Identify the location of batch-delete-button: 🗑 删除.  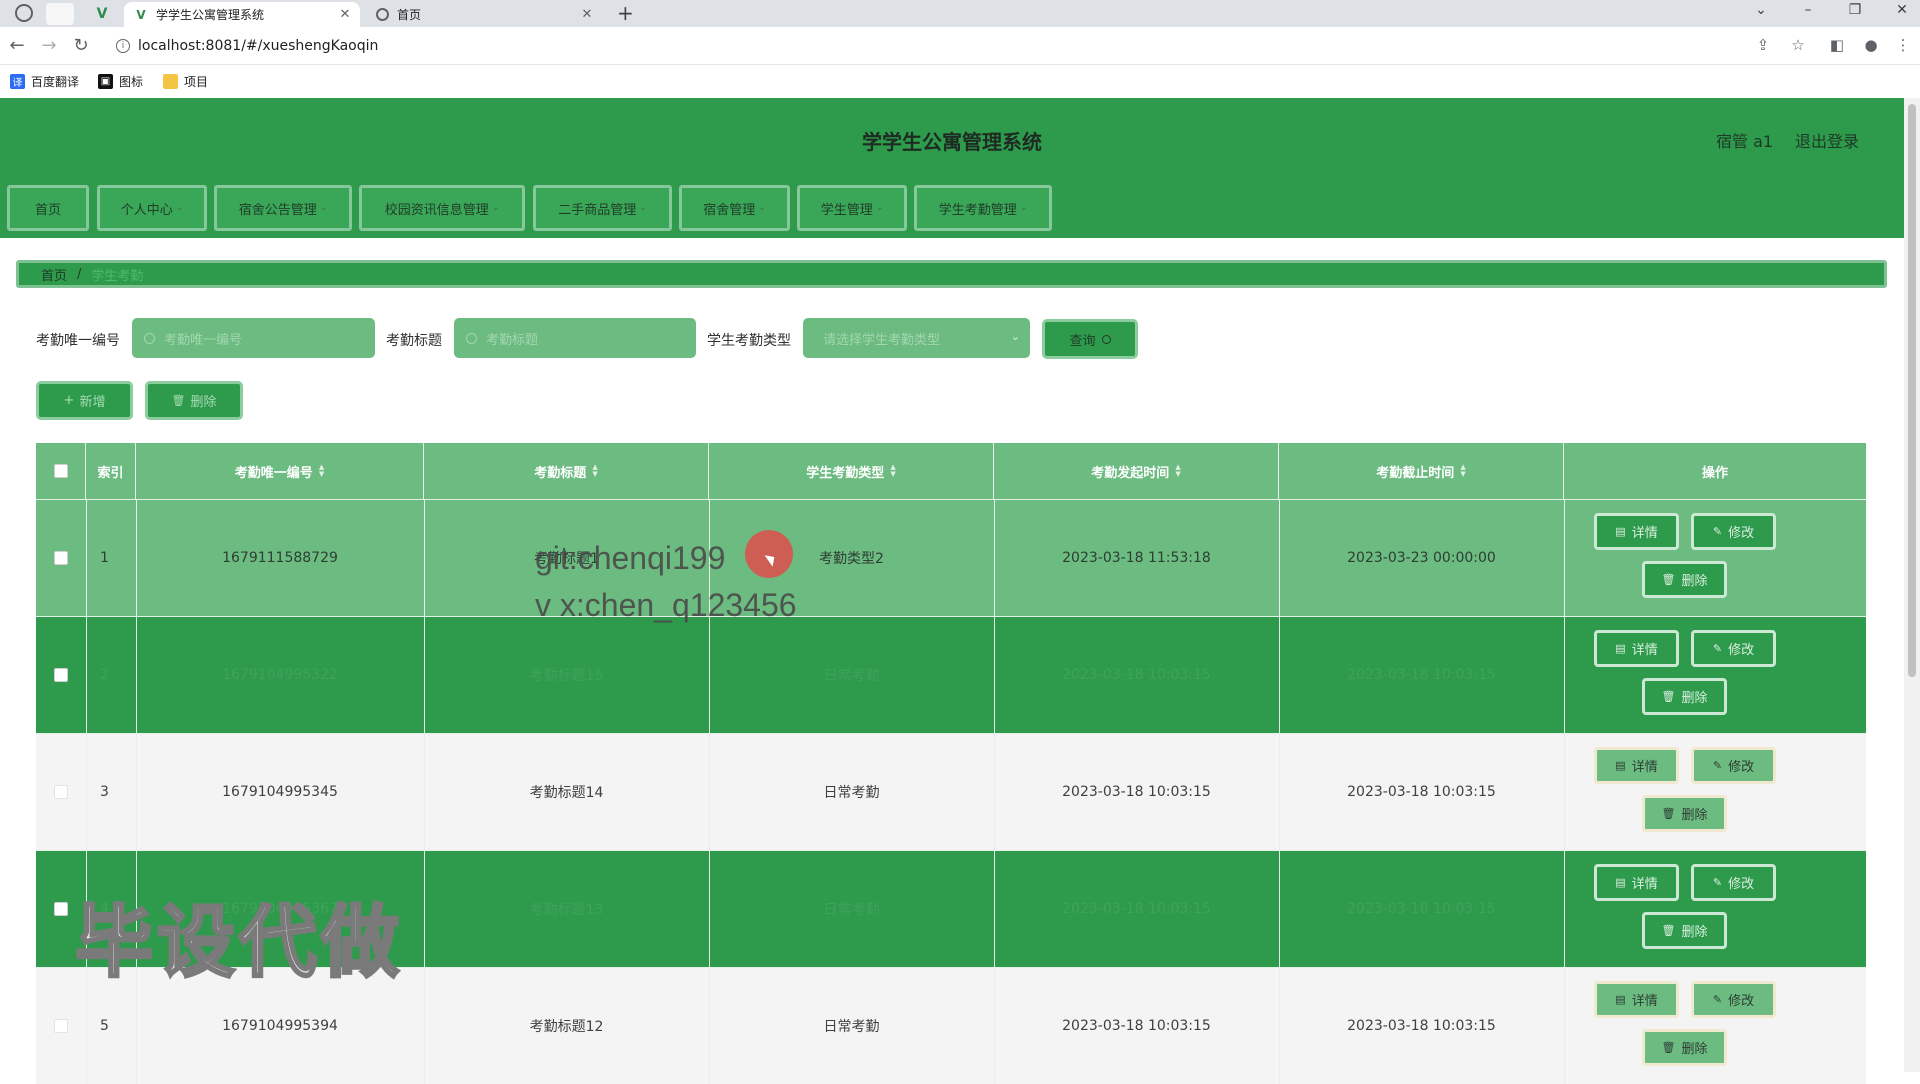
(194, 400).